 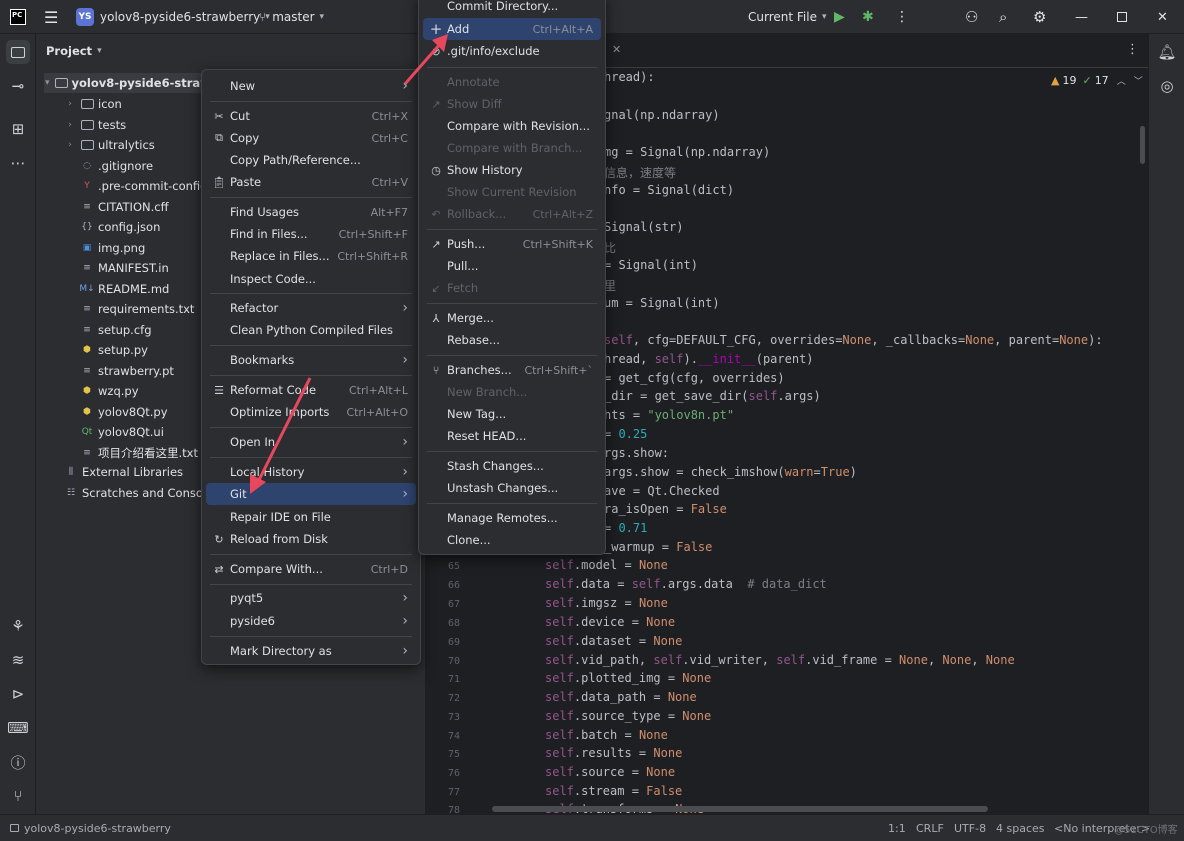 I want to click on vertical-scrollbar, so click(x=1142, y=145).